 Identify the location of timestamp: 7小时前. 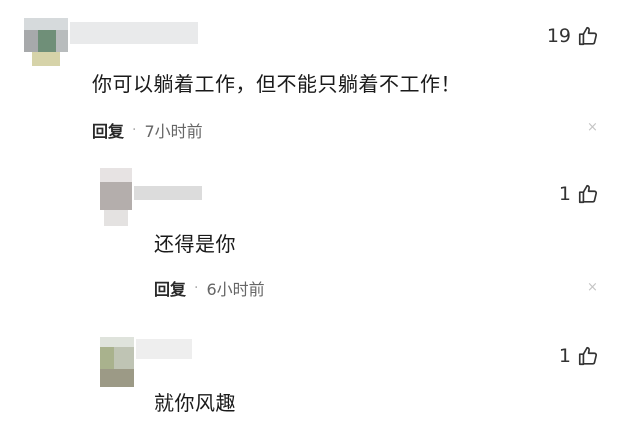
(173, 131).